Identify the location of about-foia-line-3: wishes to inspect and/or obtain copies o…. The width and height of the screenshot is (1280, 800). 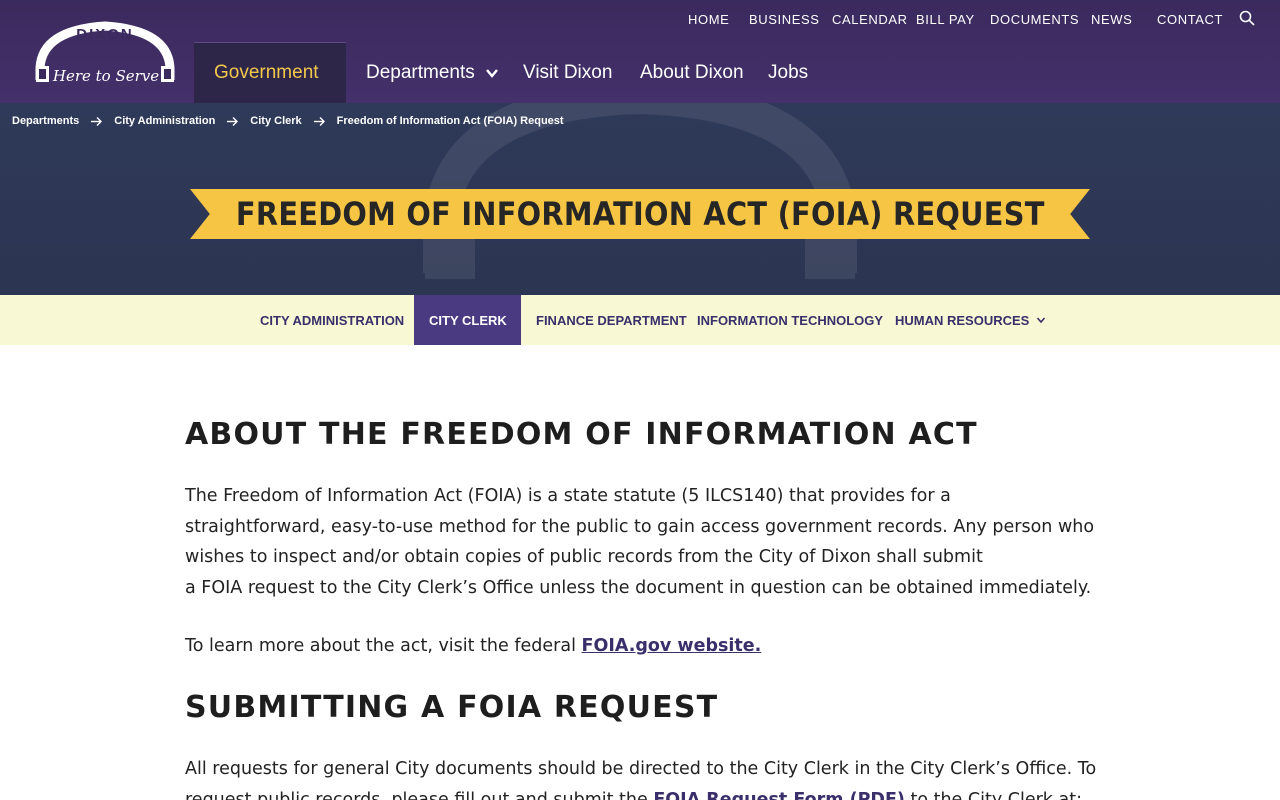
(584, 557).